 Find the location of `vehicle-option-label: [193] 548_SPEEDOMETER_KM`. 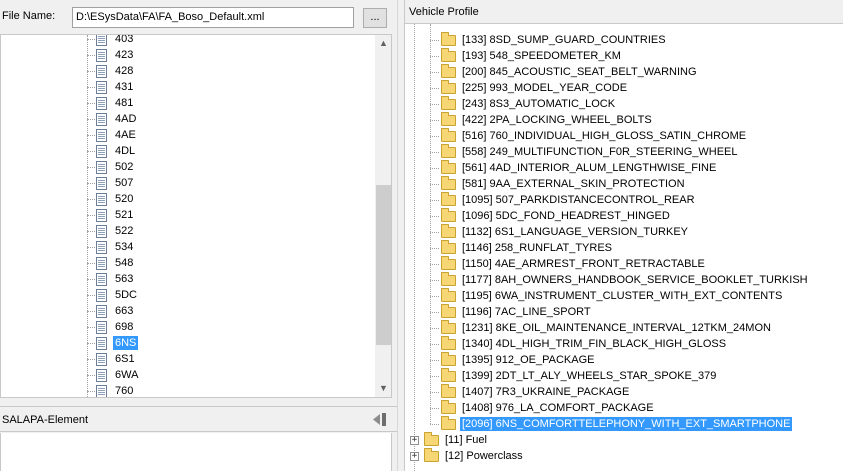

vehicle-option-label: [193] 548_SPEEDOMETER_KM is located at coordinates (541, 56).